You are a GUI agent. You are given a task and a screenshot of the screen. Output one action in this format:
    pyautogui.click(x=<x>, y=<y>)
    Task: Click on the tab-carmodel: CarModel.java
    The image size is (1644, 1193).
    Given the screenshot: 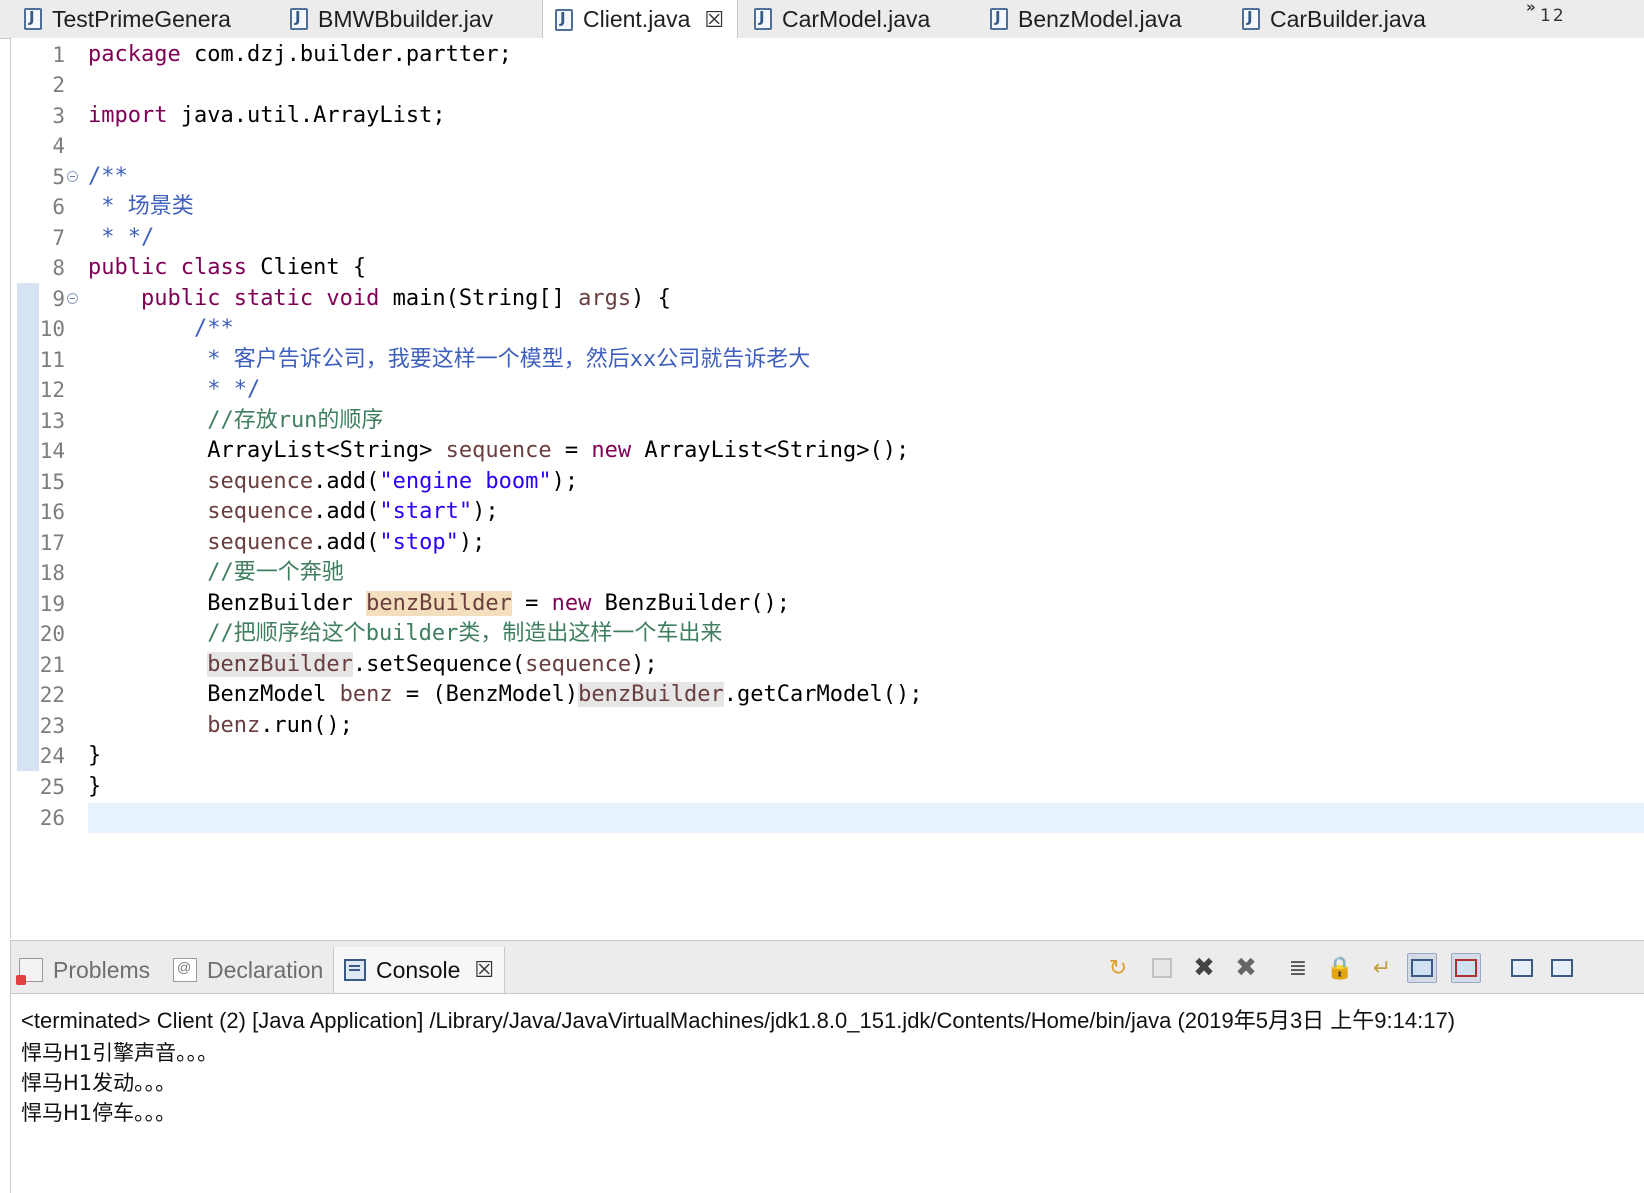 What is the action you would take?
    pyautogui.click(x=842, y=19)
    